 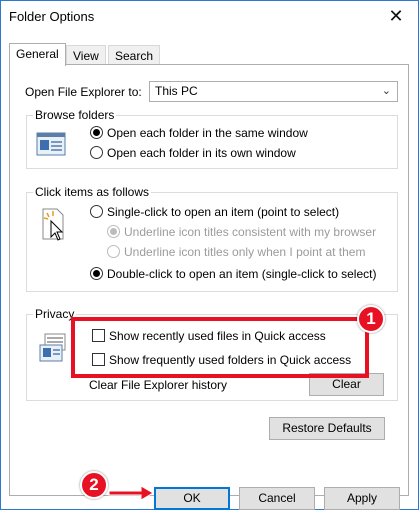 What do you see at coordinates (75, 115) in the screenshot?
I see `browse-folders-title: Browse folders` at bounding box center [75, 115].